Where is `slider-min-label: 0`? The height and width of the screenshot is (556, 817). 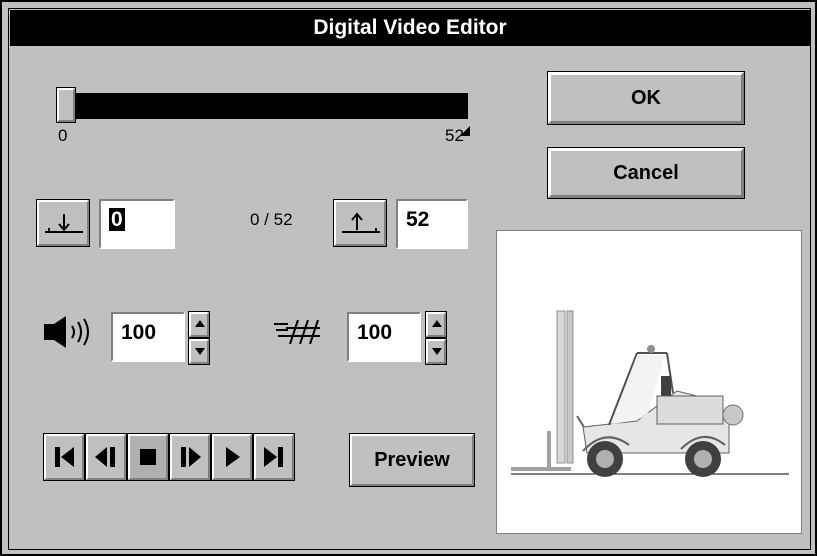
slider-min-label: 0 is located at coordinates (63, 135).